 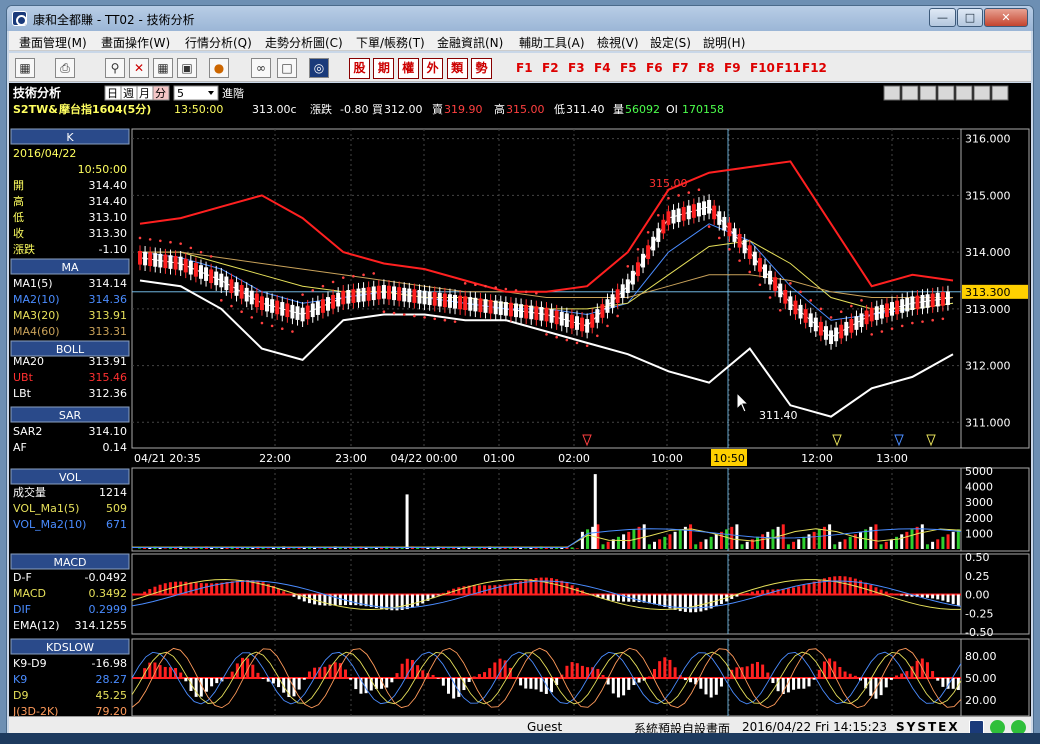 What do you see at coordinates (433, 68) in the screenshot?
I see `market-button-3: 外` at bounding box center [433, 68].